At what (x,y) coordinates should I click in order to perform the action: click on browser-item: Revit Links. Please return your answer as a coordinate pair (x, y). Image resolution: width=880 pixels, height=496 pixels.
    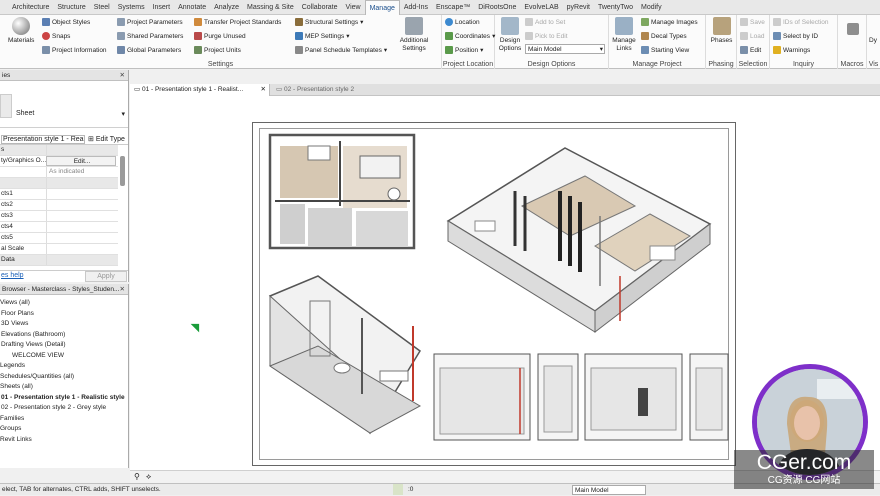
    Looking at the image, I should click on (16, 439).